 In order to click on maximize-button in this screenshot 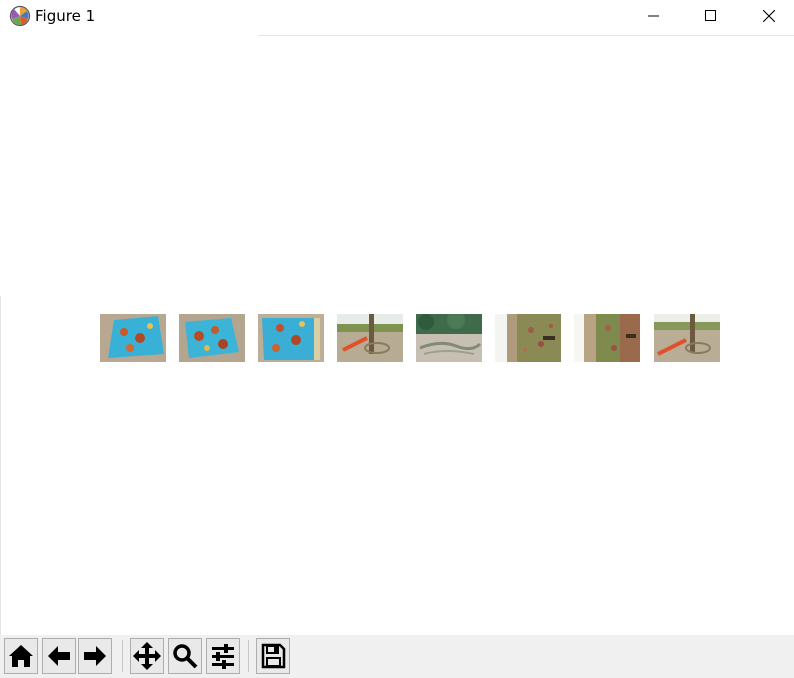, I will do `click(711, 16)`.